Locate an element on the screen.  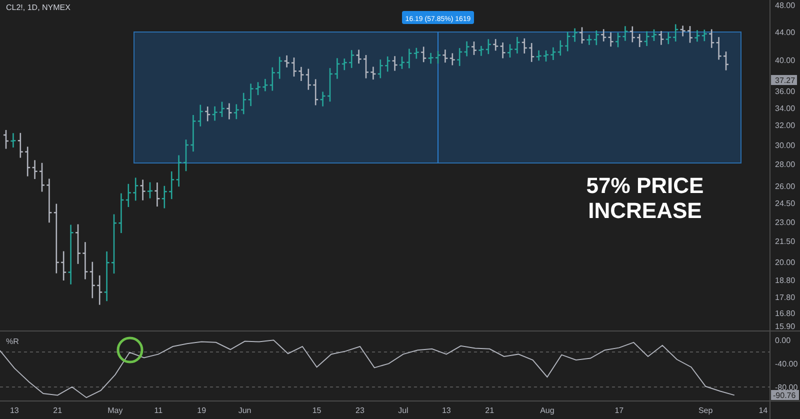
current-price-tag: 37.27 is located at coordinates (784, 80).